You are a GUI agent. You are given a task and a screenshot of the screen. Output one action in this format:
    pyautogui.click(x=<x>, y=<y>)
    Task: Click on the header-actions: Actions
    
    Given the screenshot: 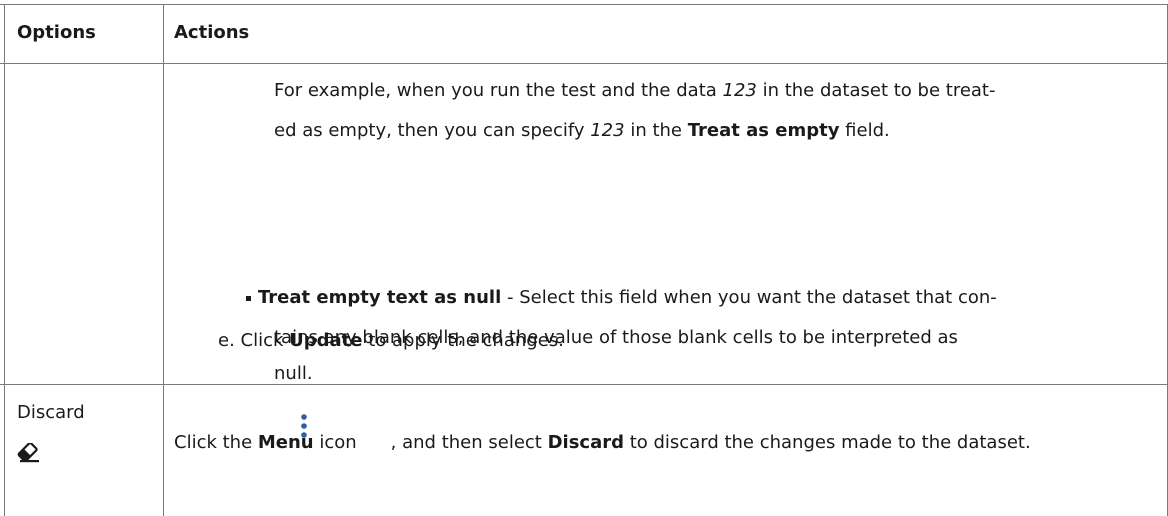 What is the action you would take?
    pyautogui.click(x=212, y=32)
    